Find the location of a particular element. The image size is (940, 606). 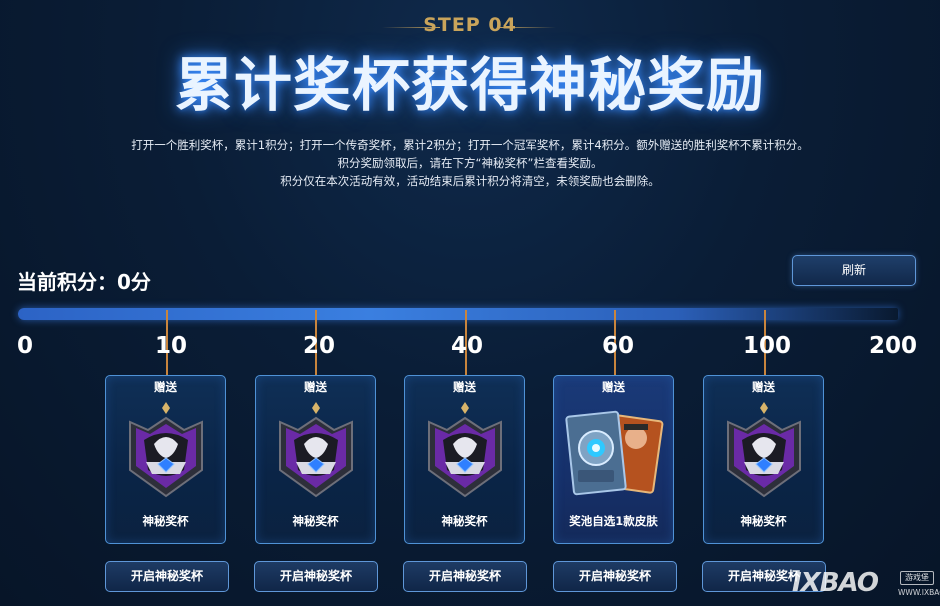

open-mystery-trophy-button-60: 开启神秘奖杯 is located at coordinates (615, 576).